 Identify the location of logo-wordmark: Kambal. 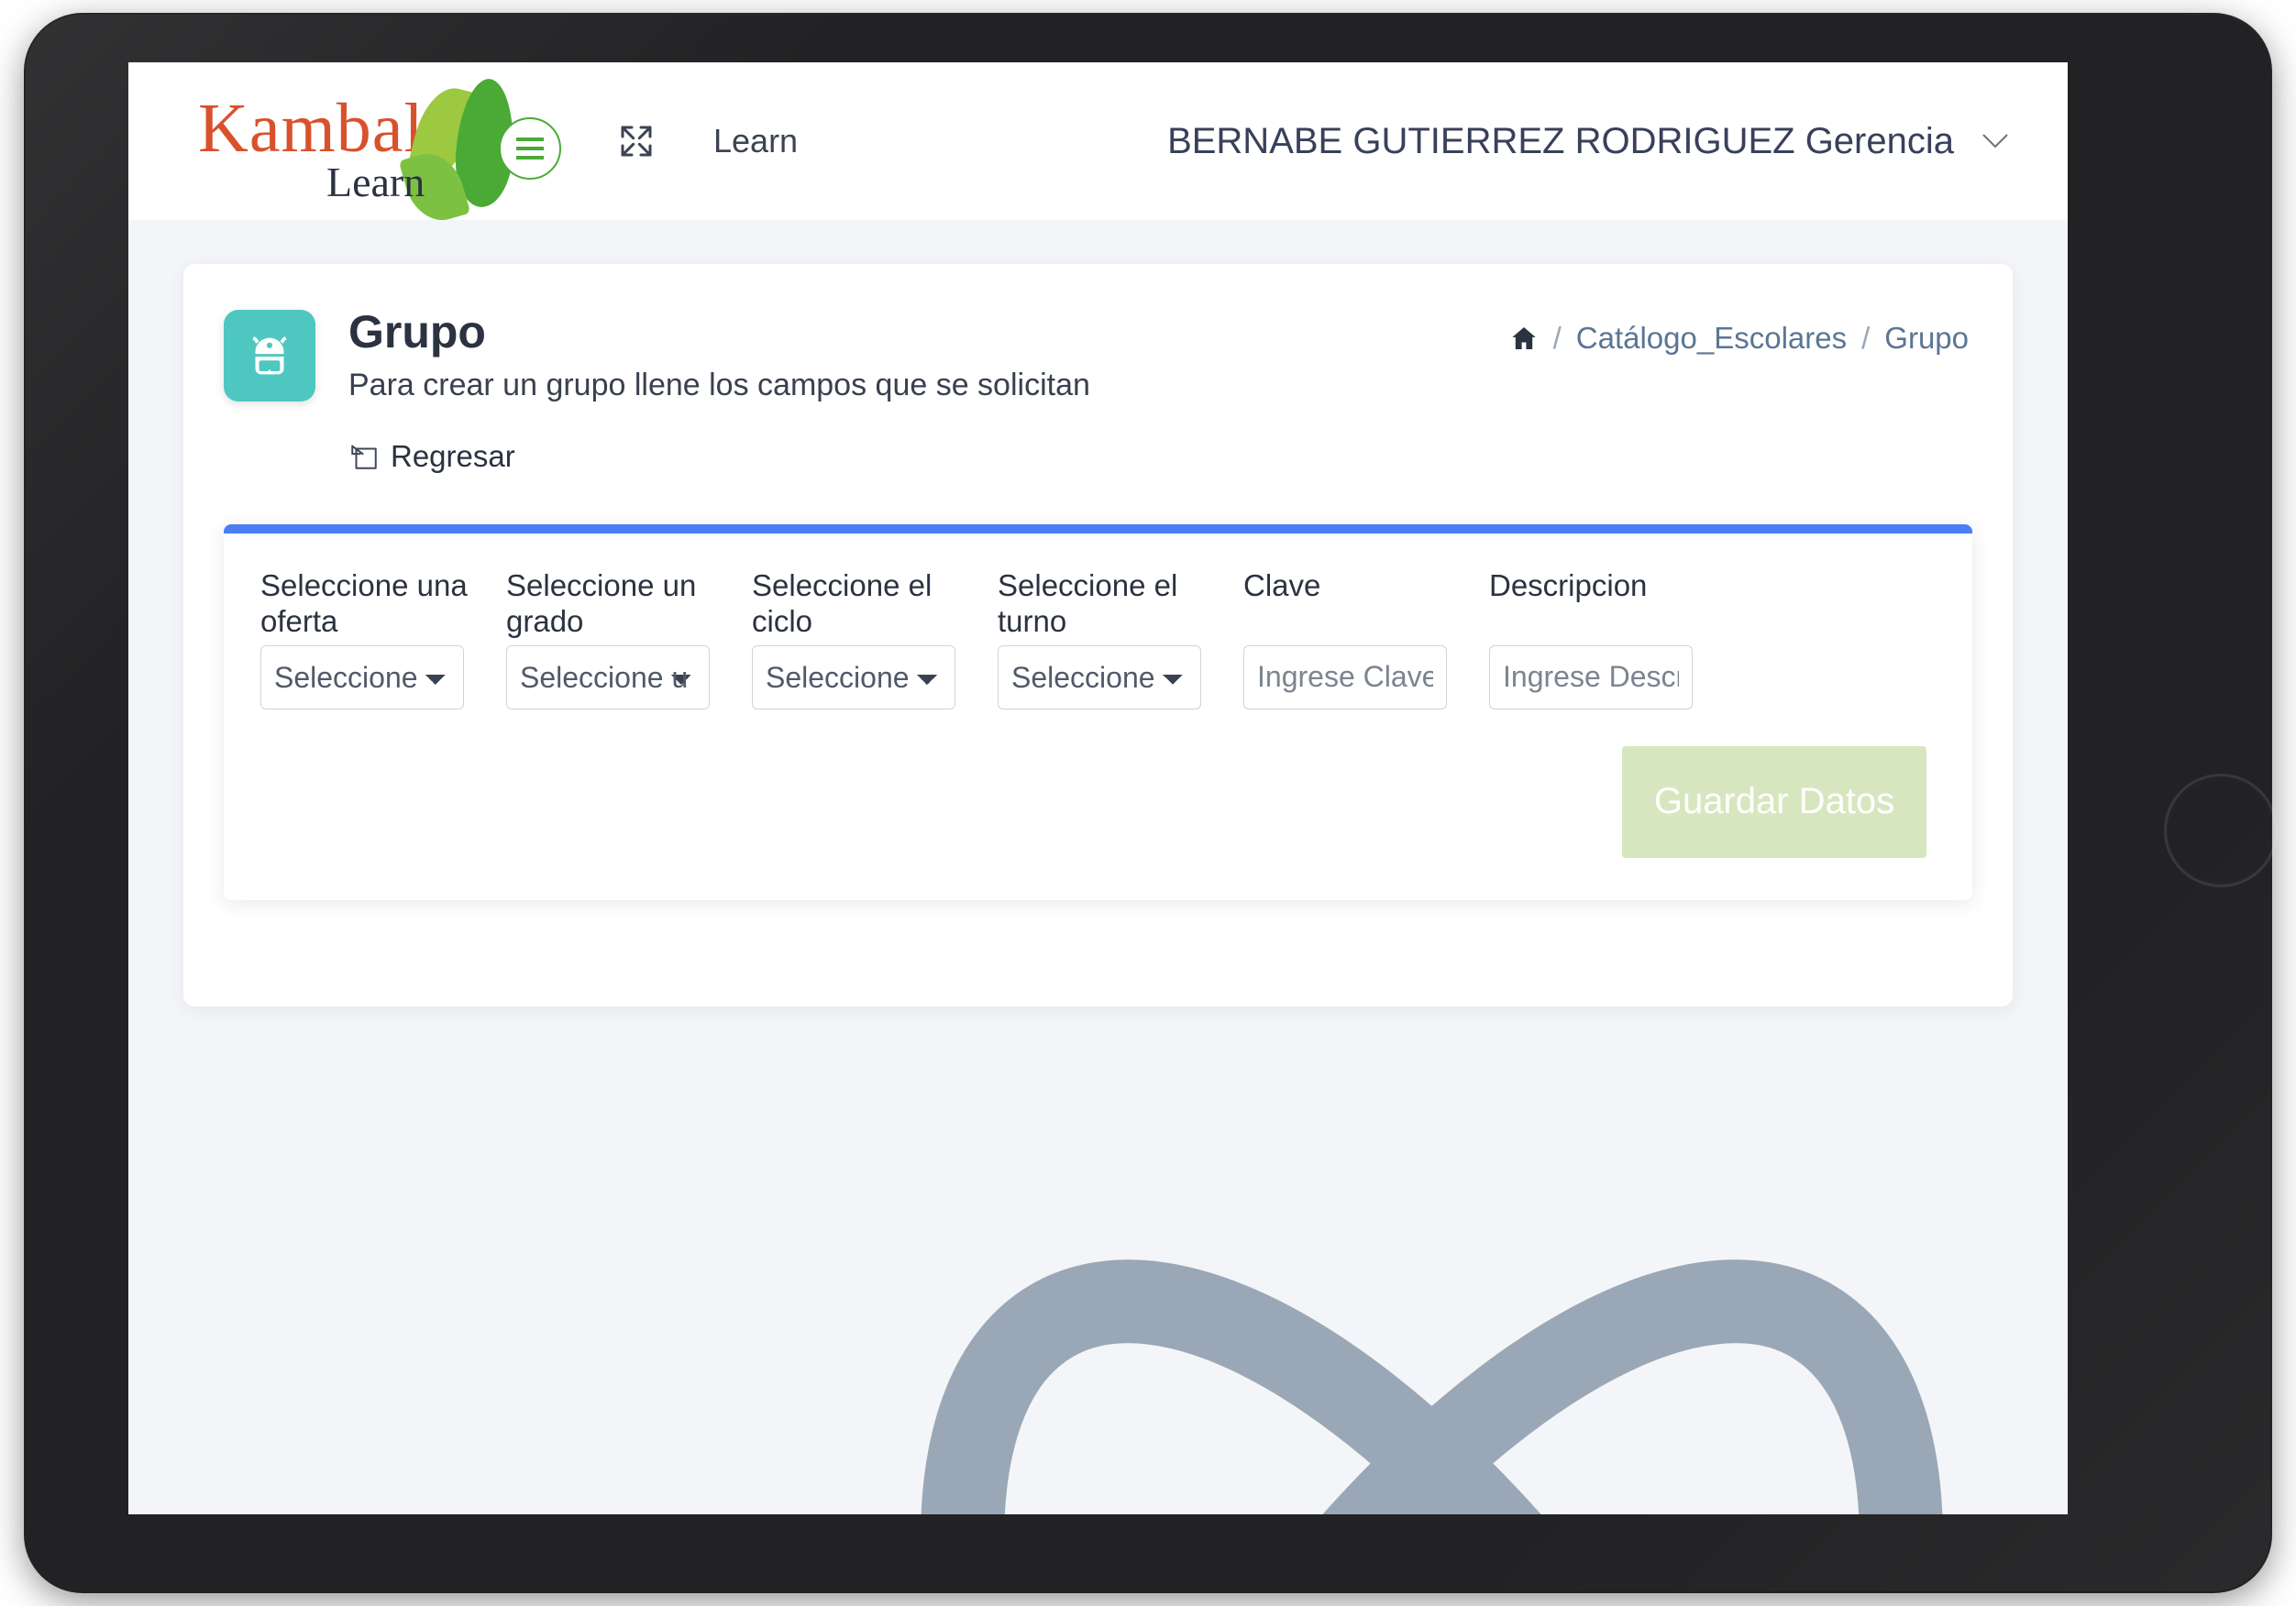
(311, 128).